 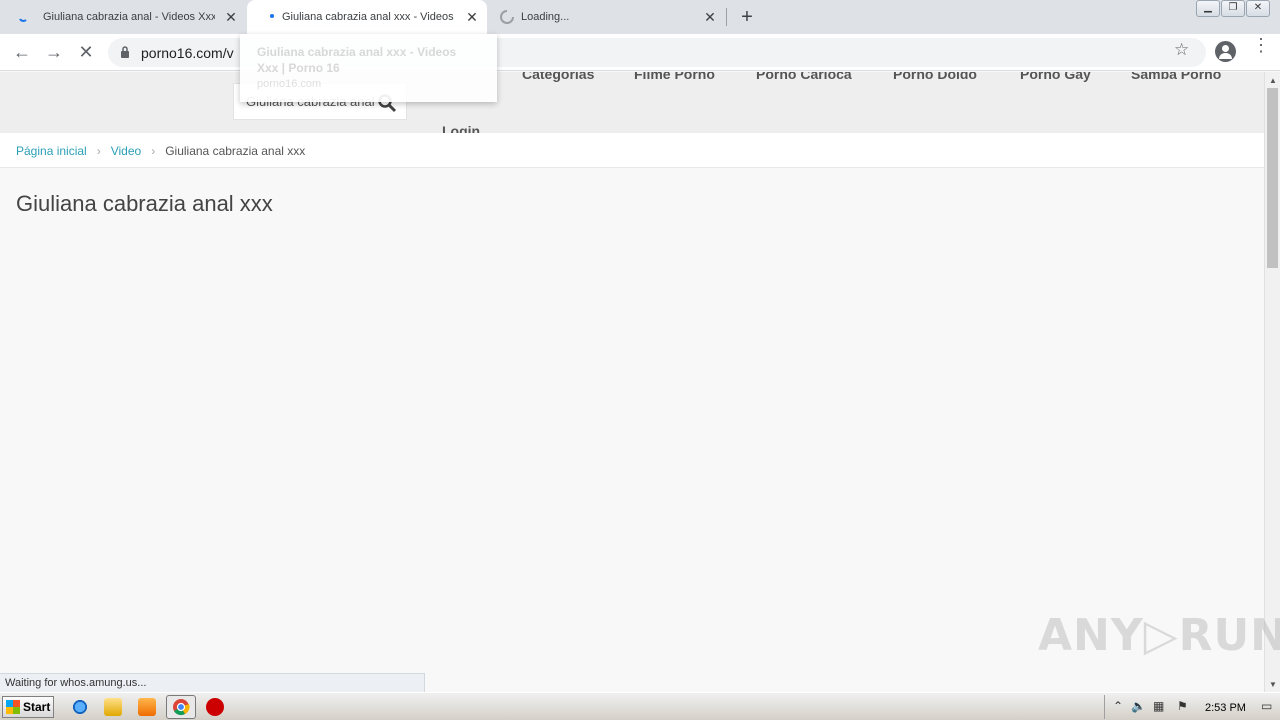 What do you see at coordinates (289, 84) in the screenshot?
I see `tooltip-domain: porno16.com` at bounding box center [289, 84].